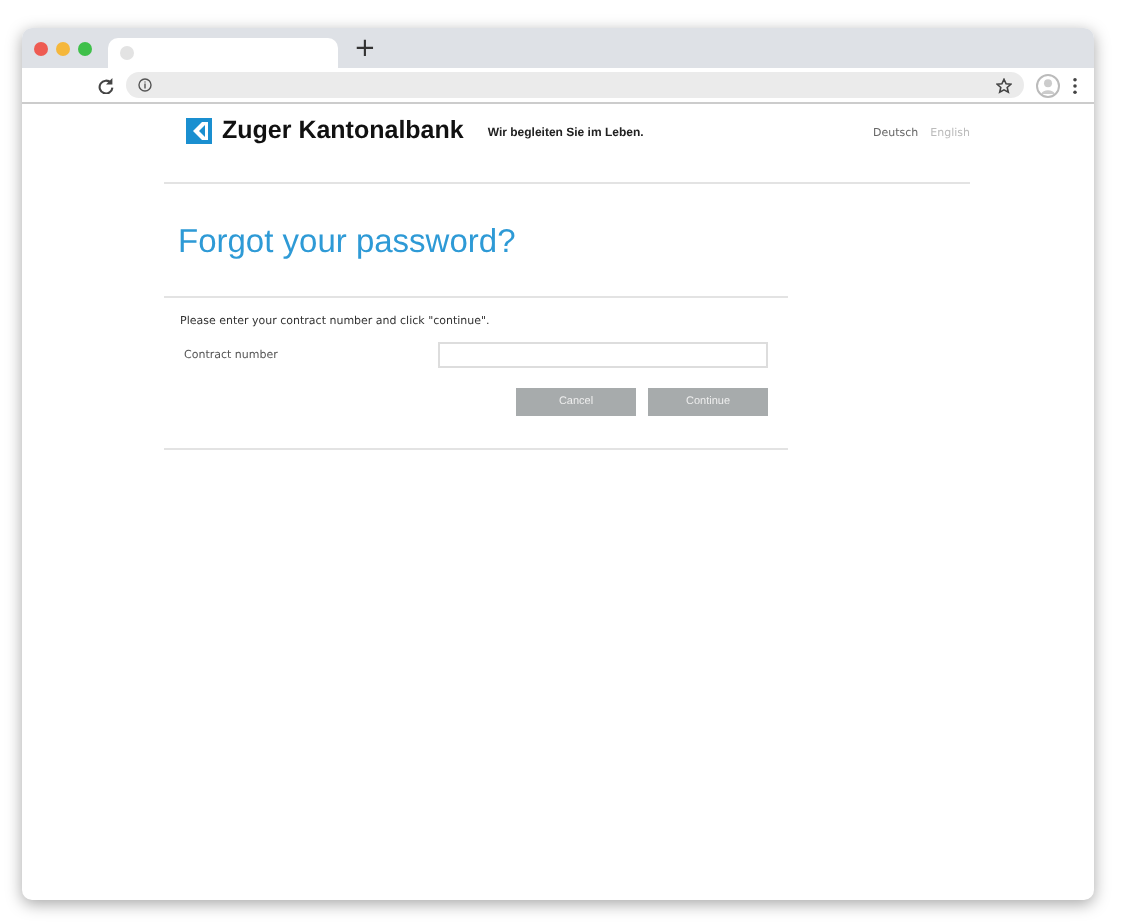  Describe the element at coordinates (223, 53) in the screenshot. I see `browser-tab` at that location.